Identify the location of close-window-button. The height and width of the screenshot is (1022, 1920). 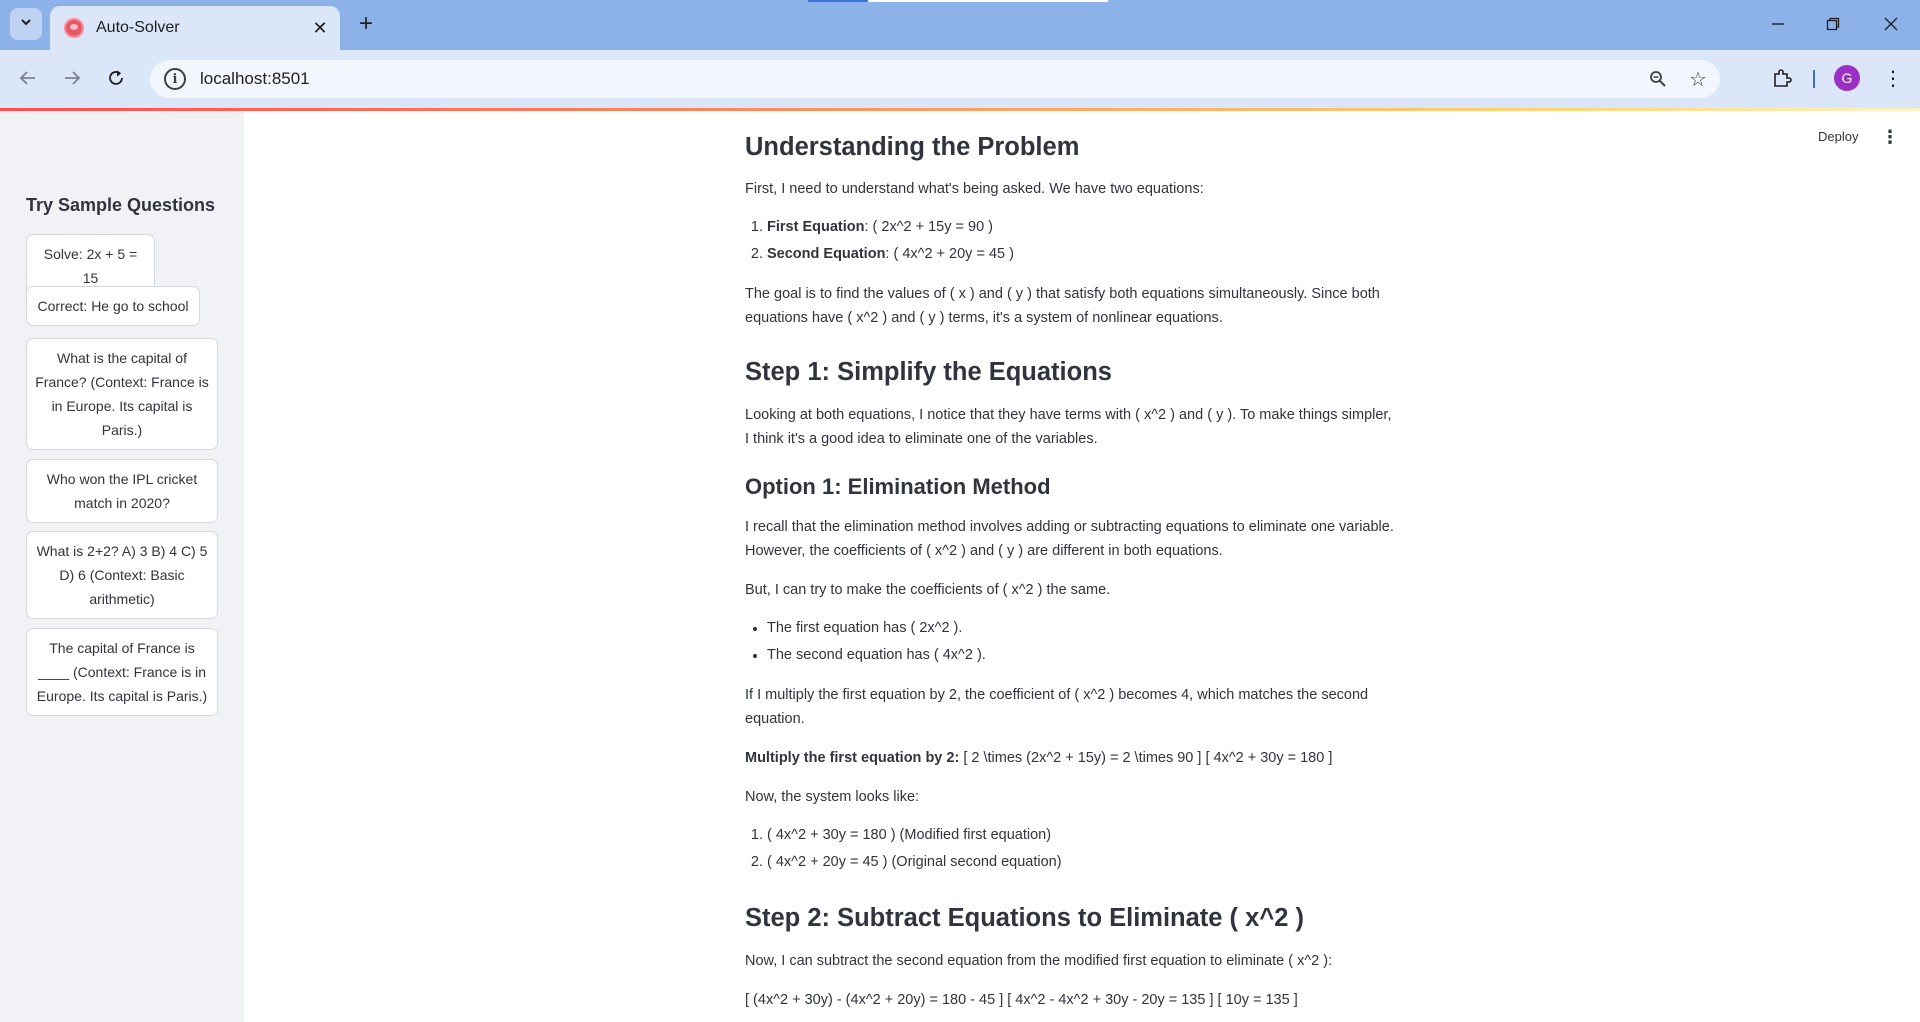
(1891, 24).